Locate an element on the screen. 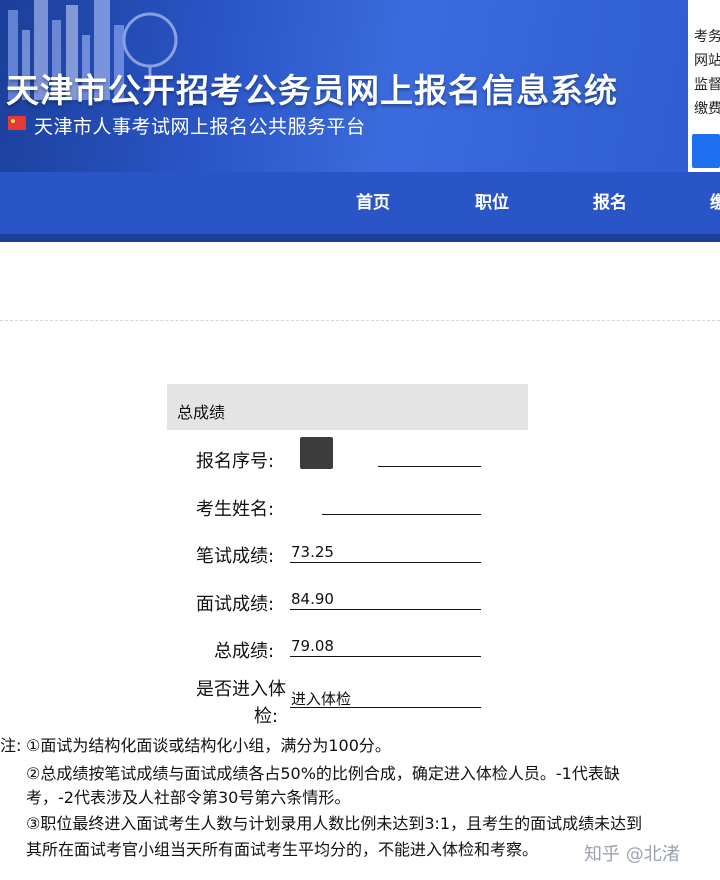  reg-number-field is located at coordinates (429, 466).